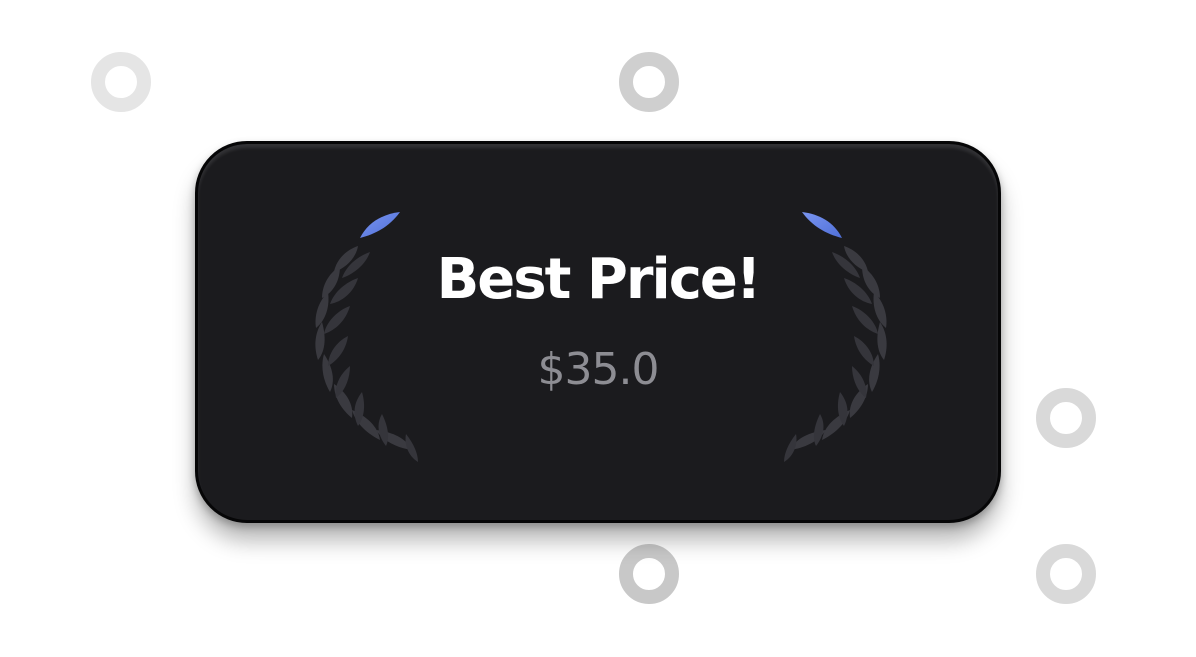 This screenshot has width=1196, height=657. What do you see at coordinates (599, 279) in the screenshot?
I see `badge-title: Best Price!` at bounding box center [599, 279].